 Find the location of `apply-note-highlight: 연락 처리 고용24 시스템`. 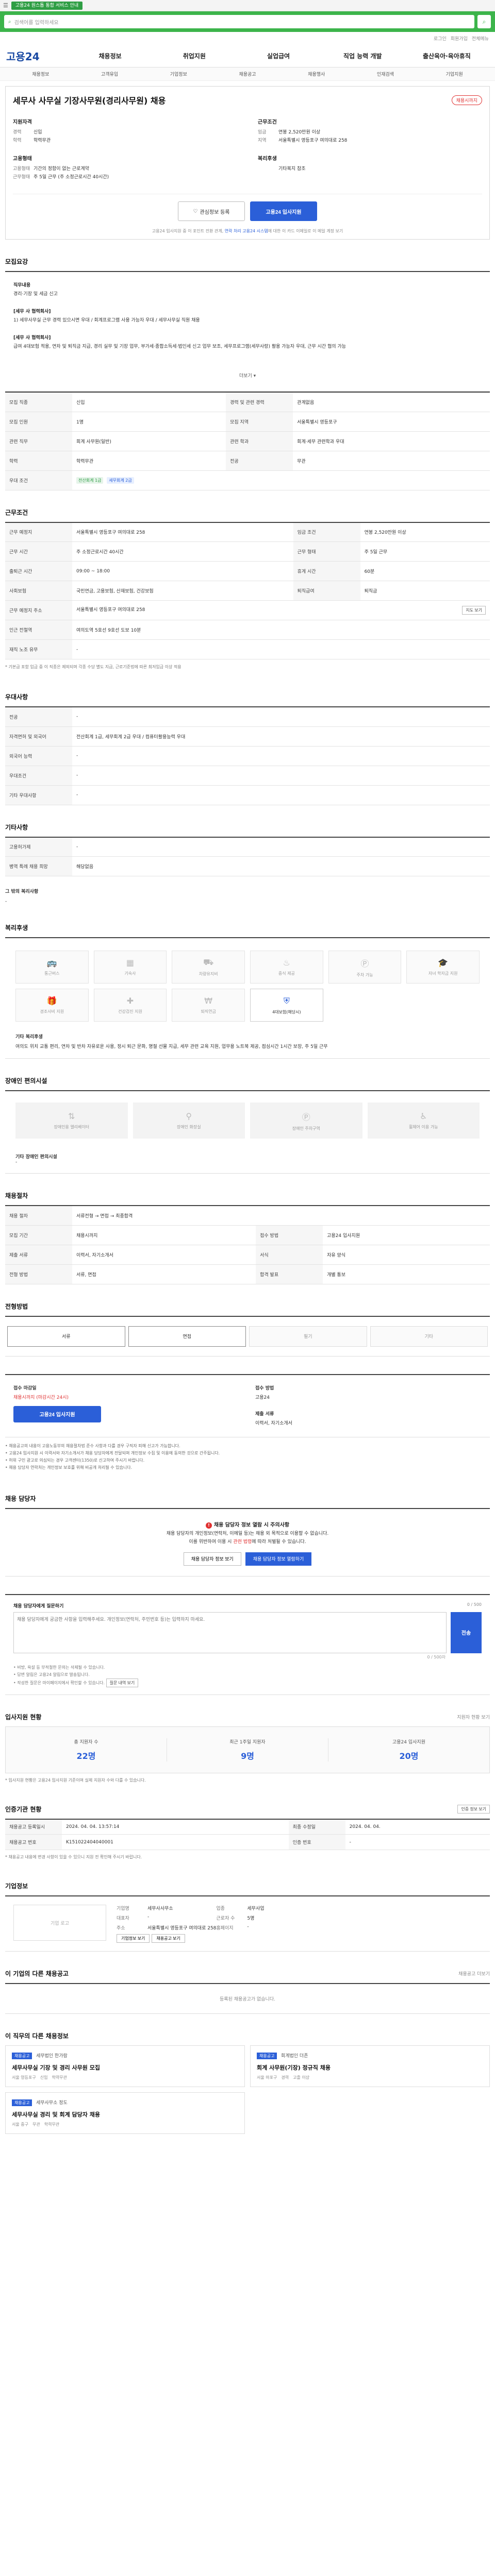

apply-note-highlight: 연락 처리 고용24 시스템 is located at coordinates (246, 231).